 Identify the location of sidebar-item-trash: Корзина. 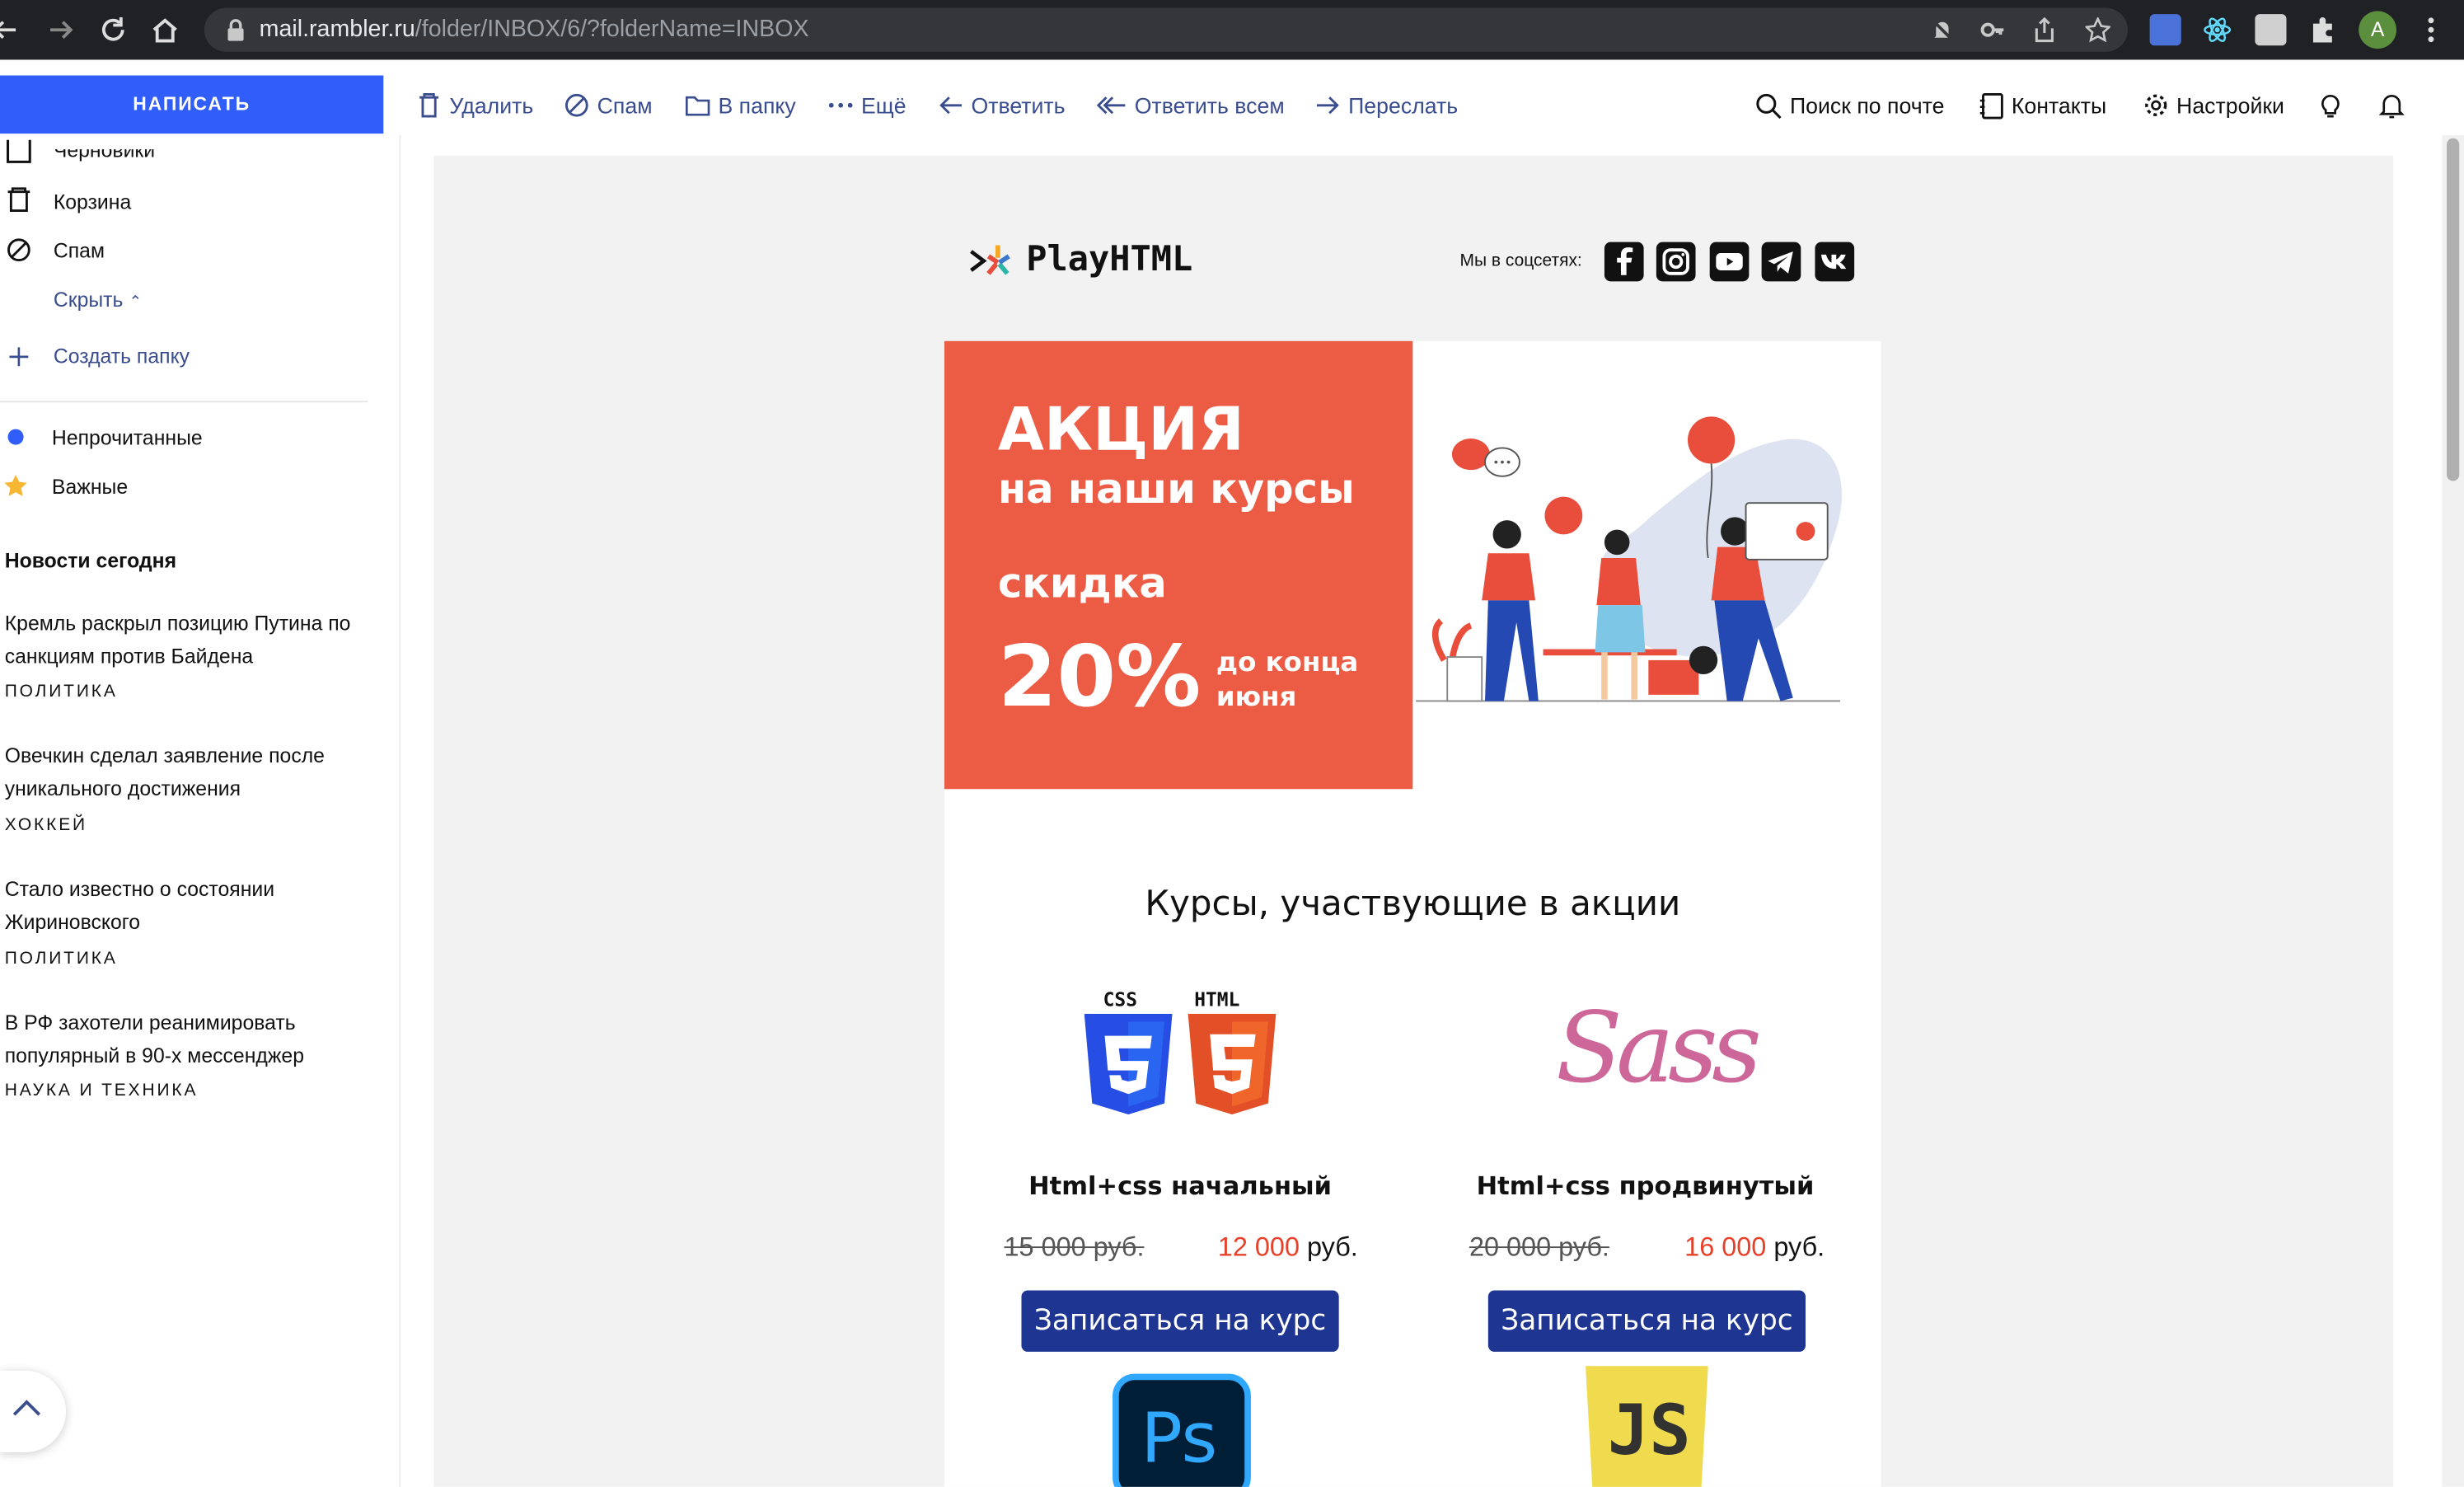
(93, 202).